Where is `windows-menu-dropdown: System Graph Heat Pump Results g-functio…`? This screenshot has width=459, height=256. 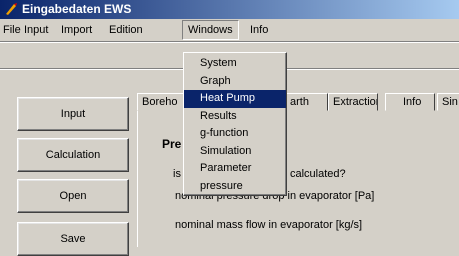
windows-menu-dropdown: System Graph Heat Pump Results g-functio… is located at coordinates (235, 124).